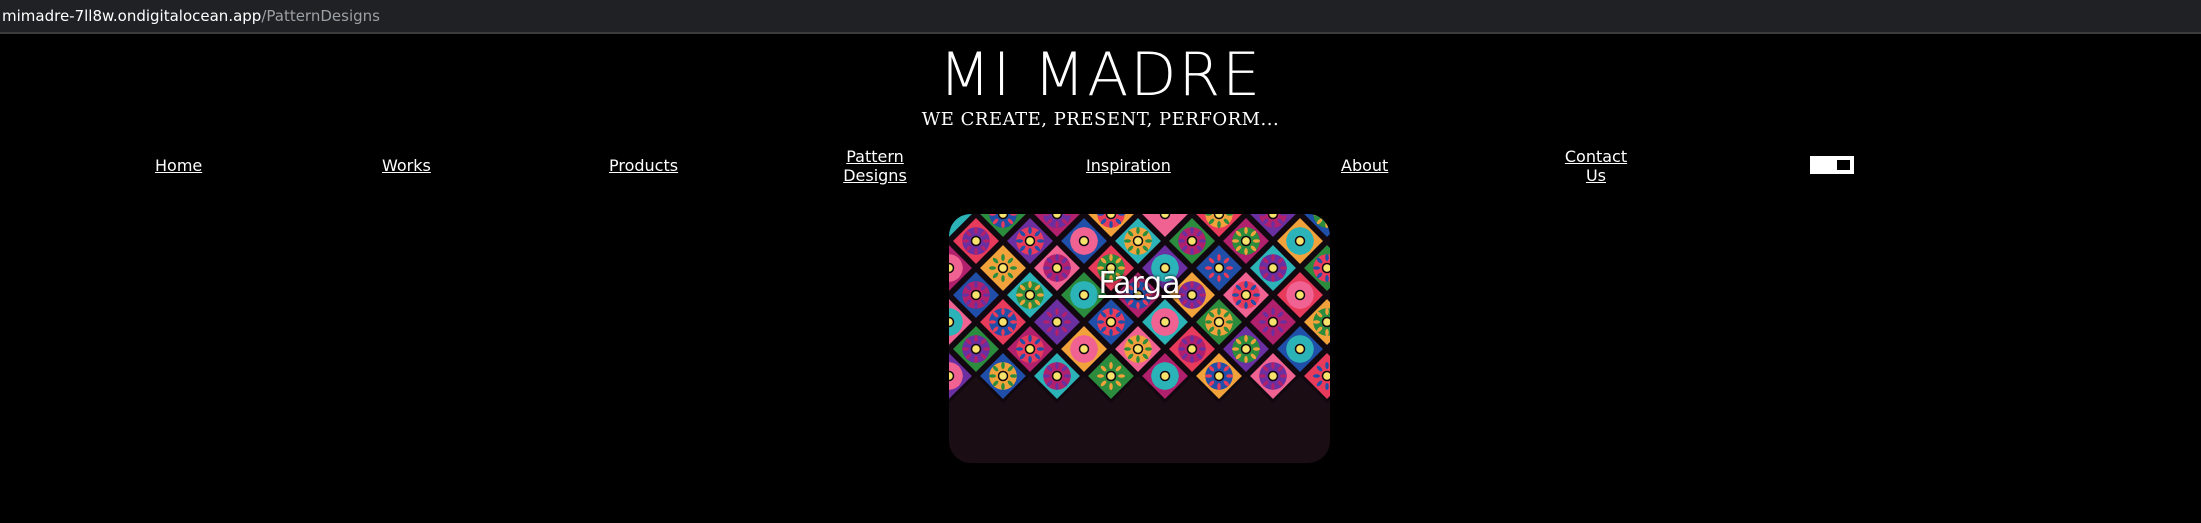  Describe the element at coordinates (1843, 165) in the screenshot. I see `theme-toggle-knob` at that location.